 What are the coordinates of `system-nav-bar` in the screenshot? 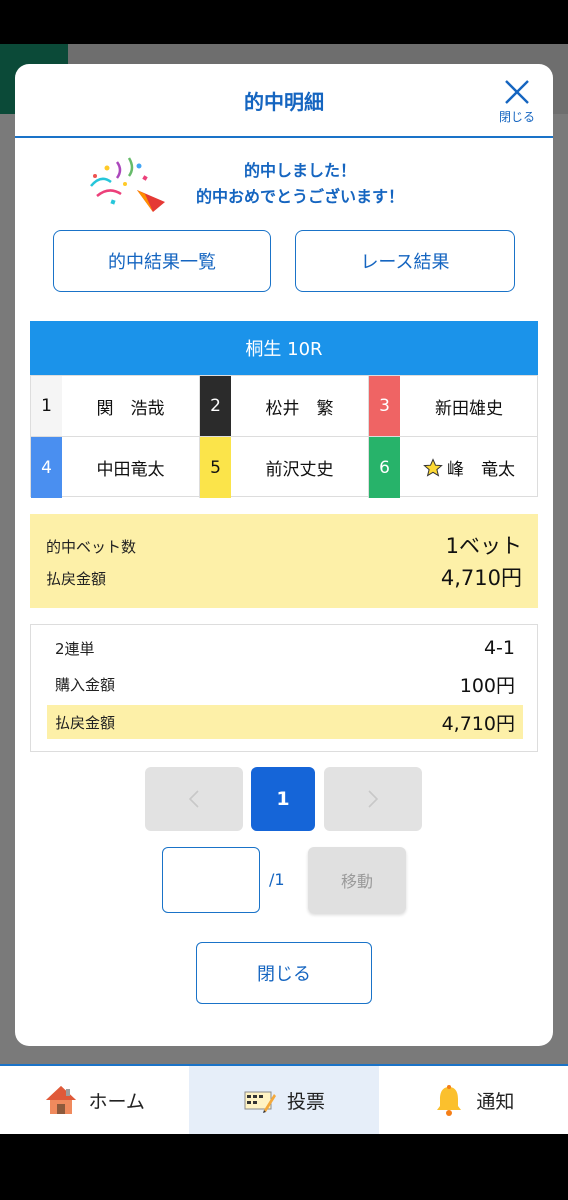 It's located at (284, 1167).